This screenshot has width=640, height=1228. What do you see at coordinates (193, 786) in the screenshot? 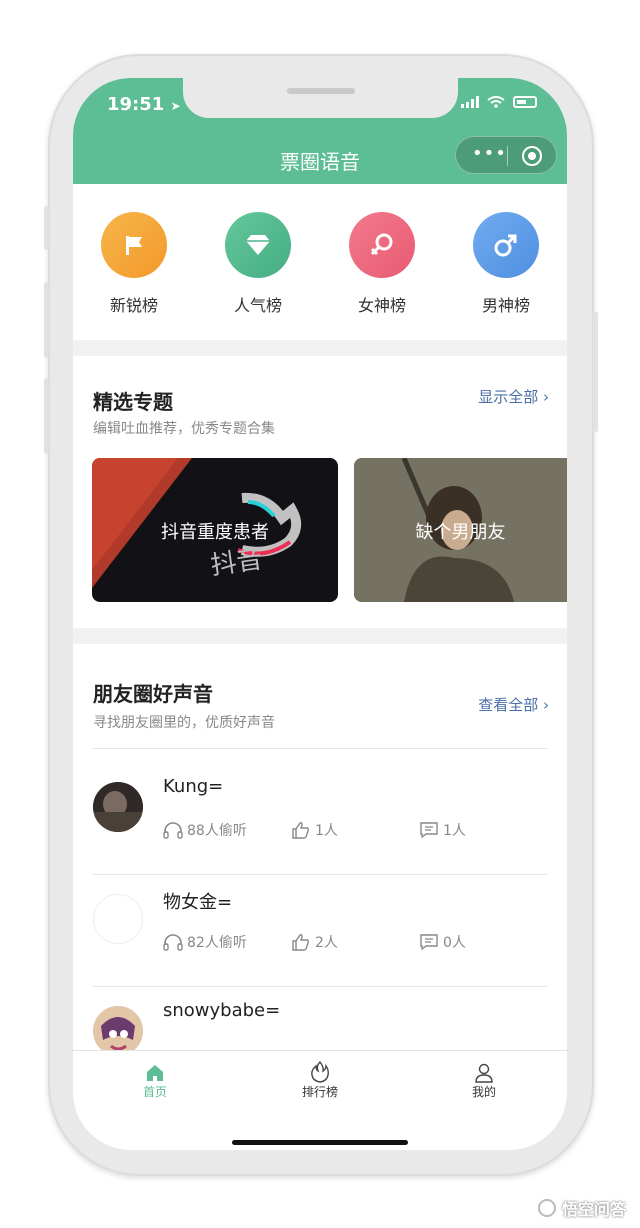
I see `user-name: Kung=` at bounding box center [193, 786].